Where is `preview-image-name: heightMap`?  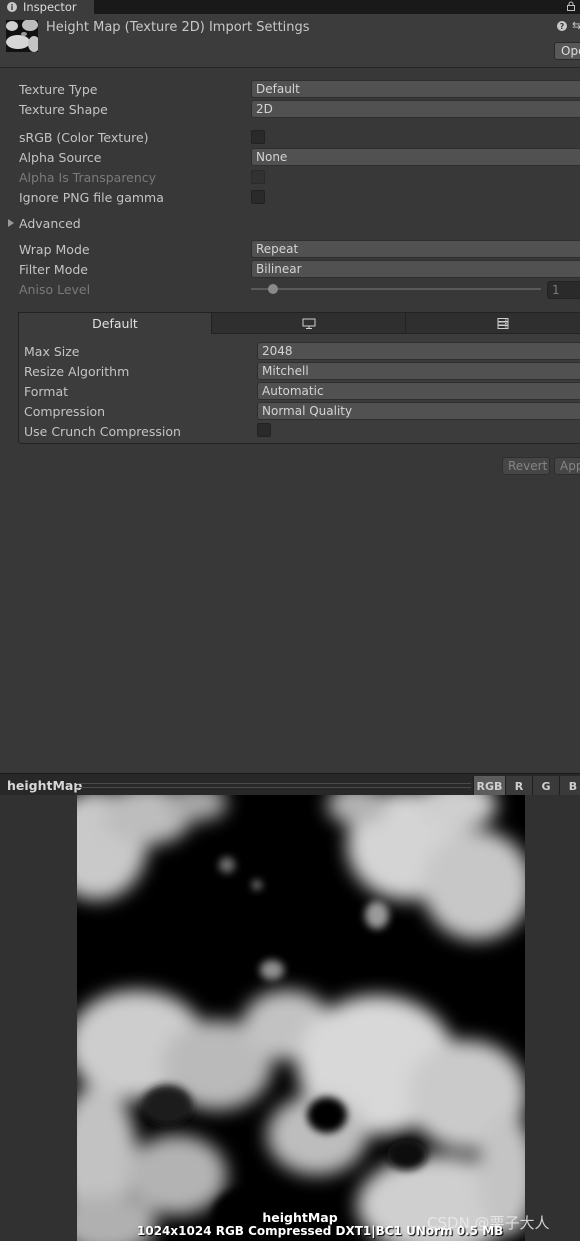
preview-image-name: heightMap is located at coordinates (300, 1217).